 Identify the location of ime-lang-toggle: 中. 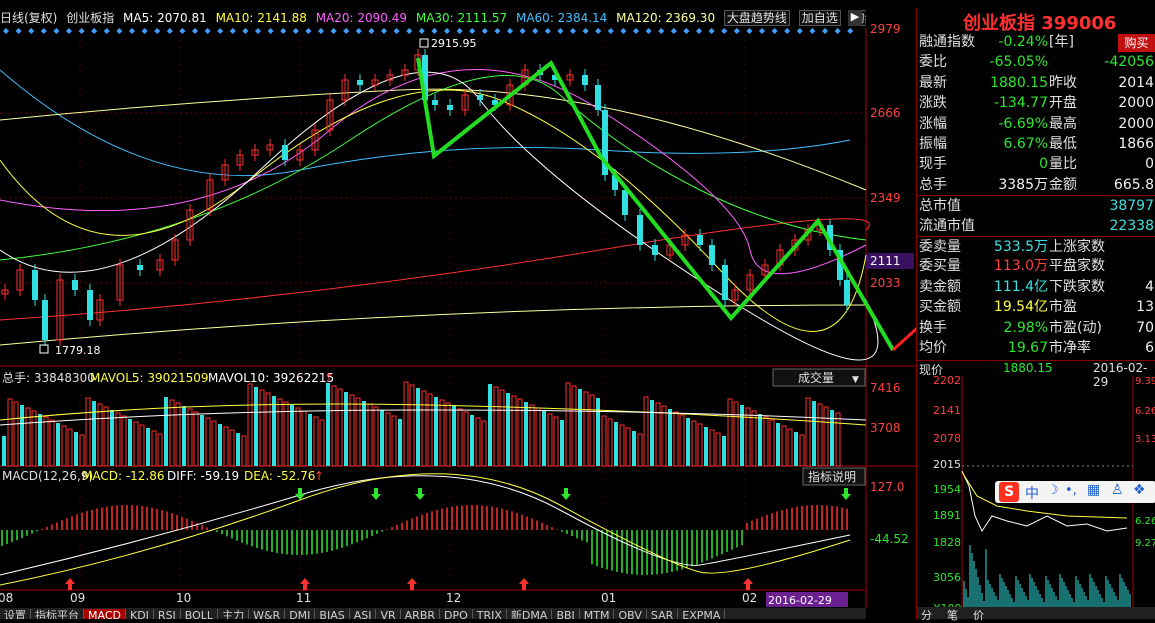
(1032, 493).